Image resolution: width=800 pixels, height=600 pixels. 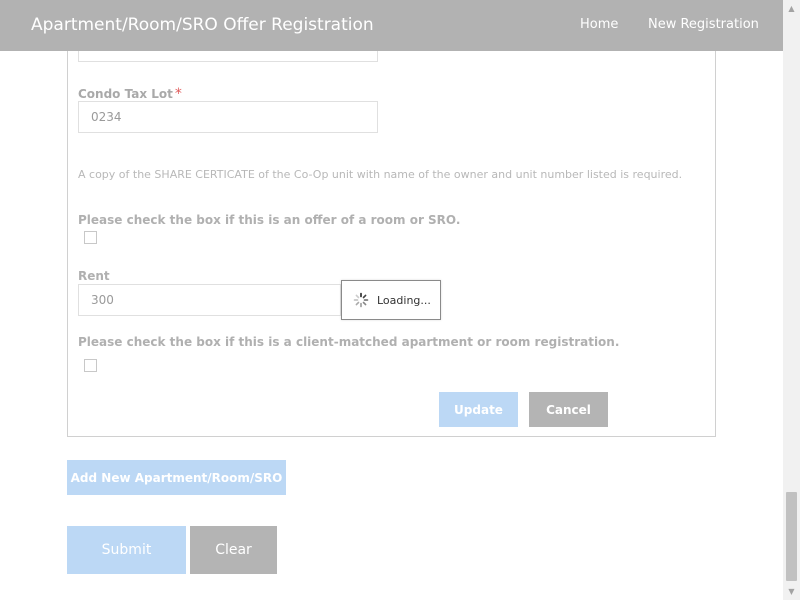 I want to click on app-title: Apartment/Room/SRO Offer Registration, so click(x=202, y=25).